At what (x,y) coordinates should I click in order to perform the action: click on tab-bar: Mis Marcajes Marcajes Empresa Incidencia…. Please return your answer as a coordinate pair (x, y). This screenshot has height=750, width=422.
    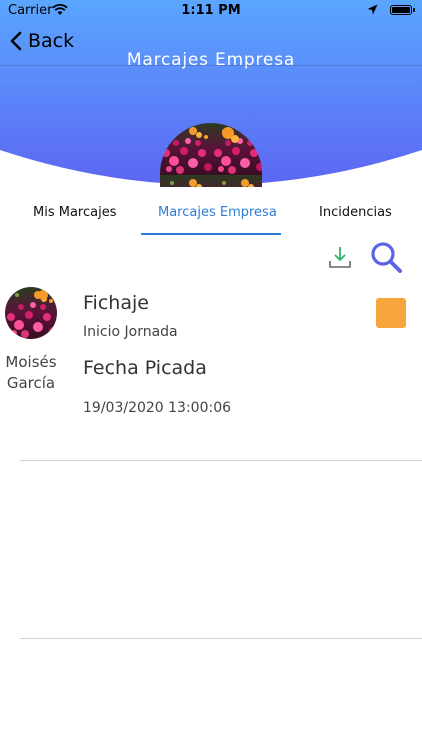
    Looking at the image, I should click on (211, 216).